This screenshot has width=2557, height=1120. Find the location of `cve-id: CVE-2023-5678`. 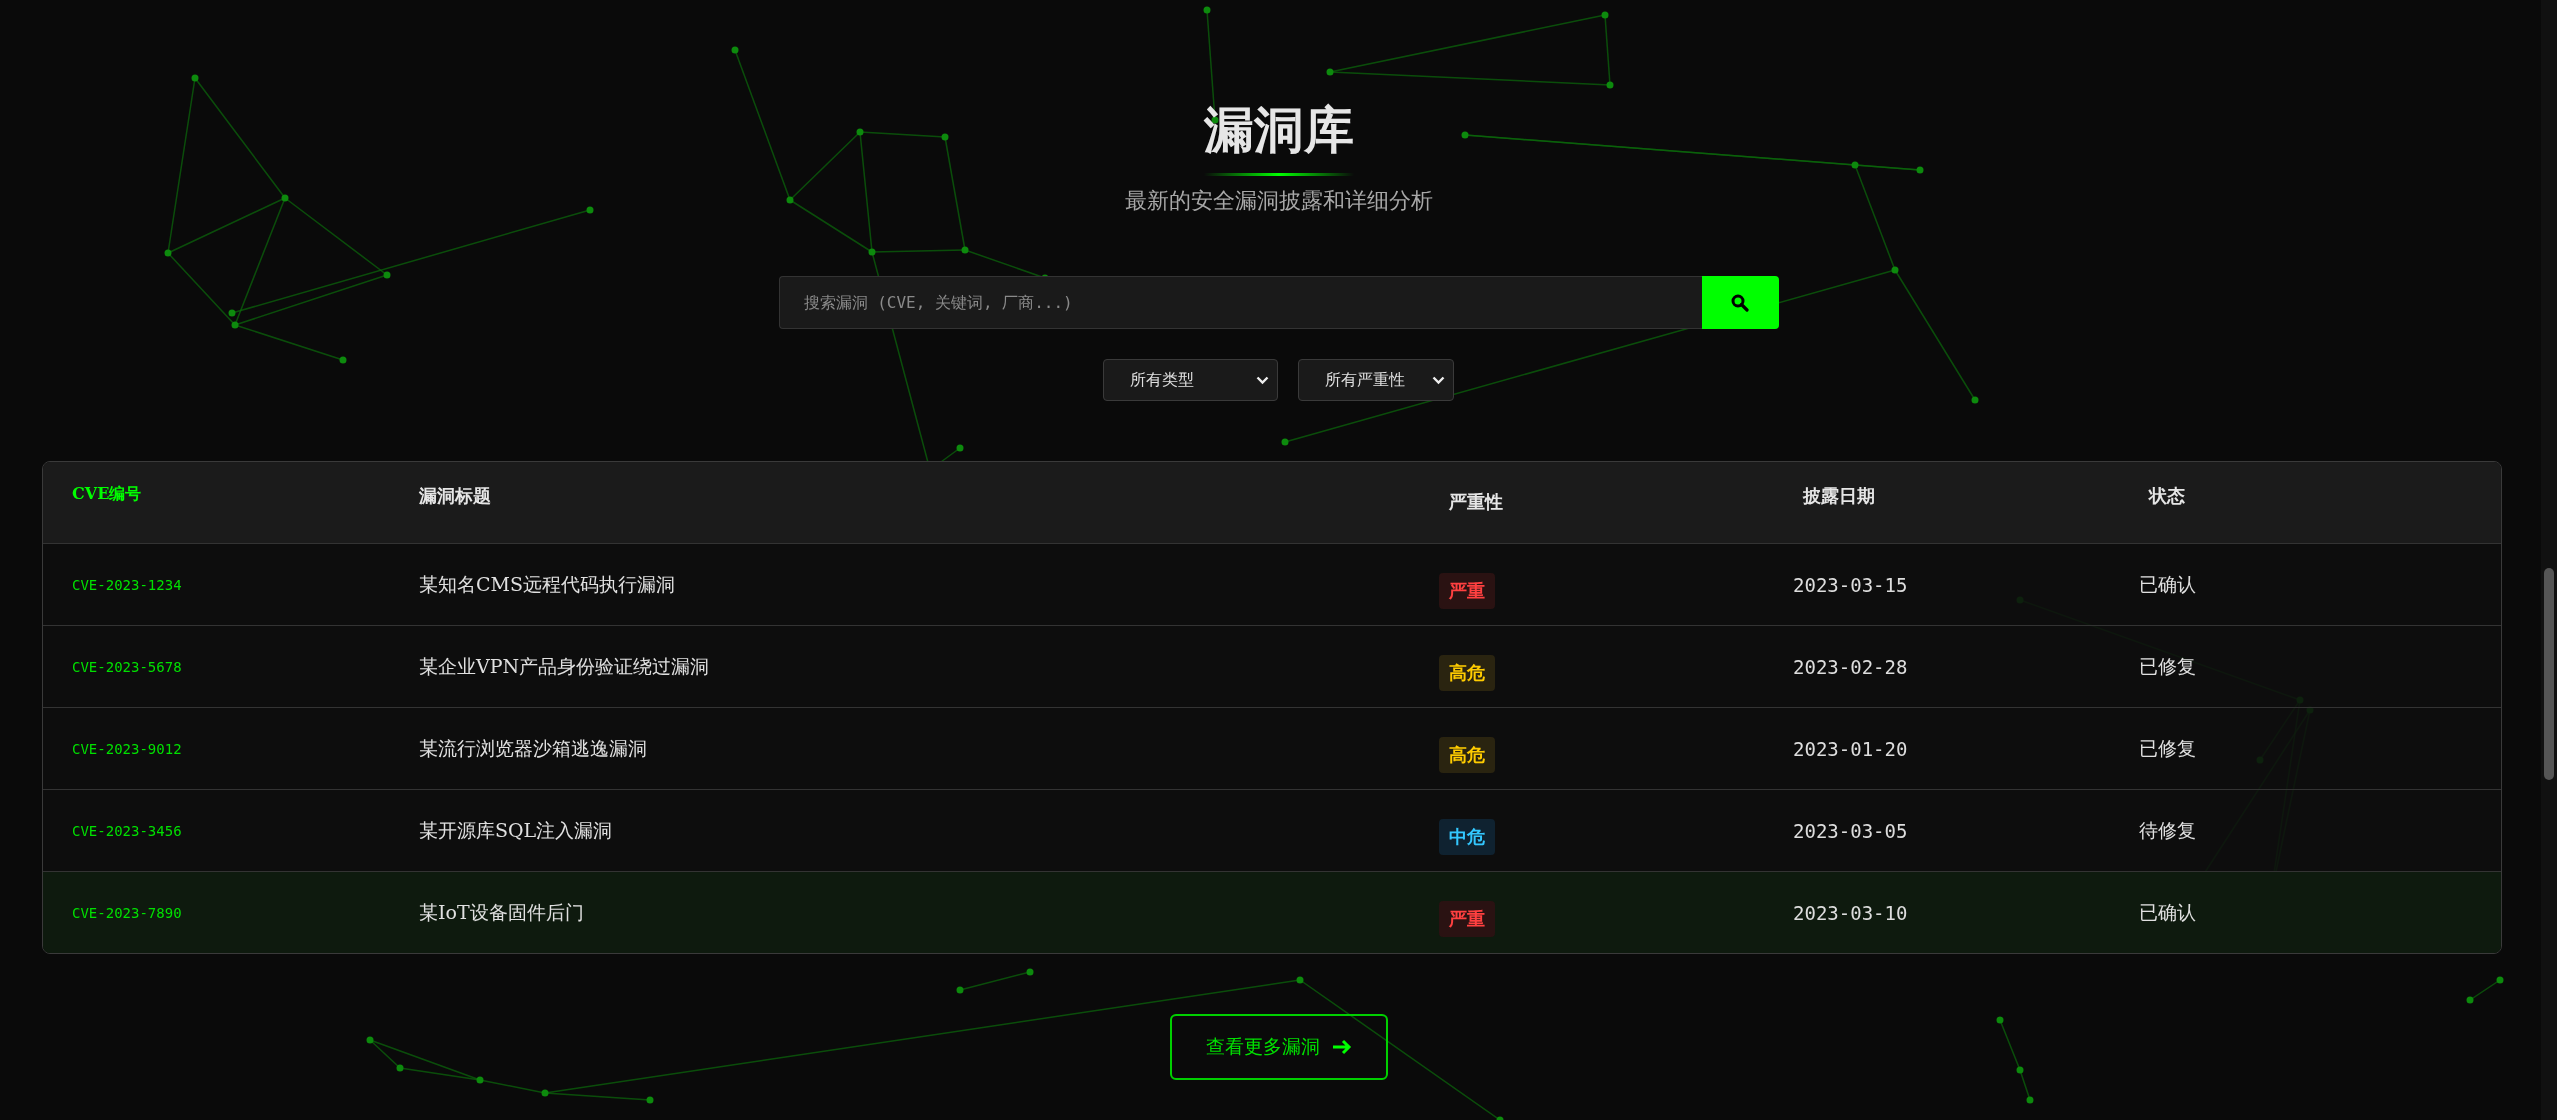

cve-id: CVE-2023-5678 is located at coordinates (231, 666).